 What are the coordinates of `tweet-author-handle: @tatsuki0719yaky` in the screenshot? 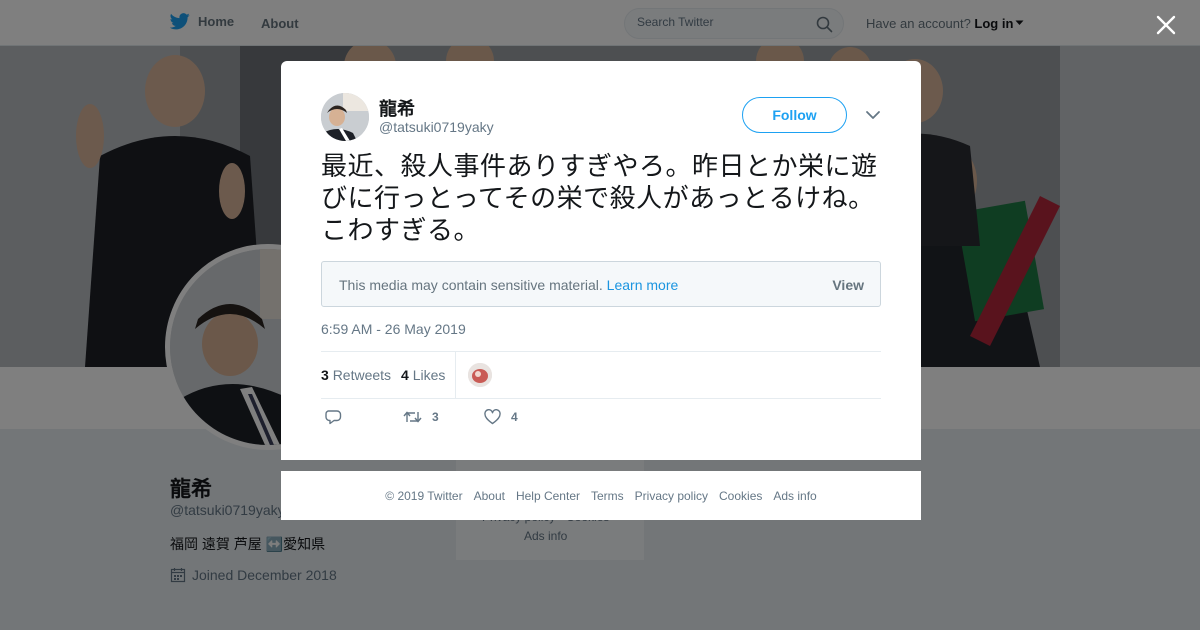 It's located at (436, 127).